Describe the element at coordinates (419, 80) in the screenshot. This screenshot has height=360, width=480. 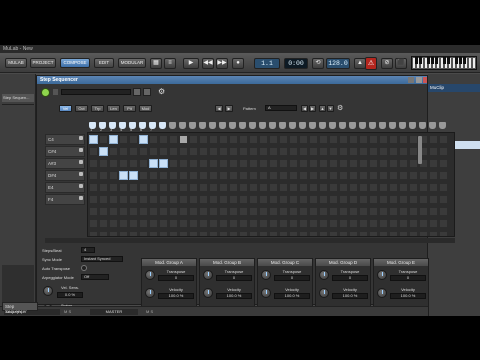
I see `maximize-icon` at that location.